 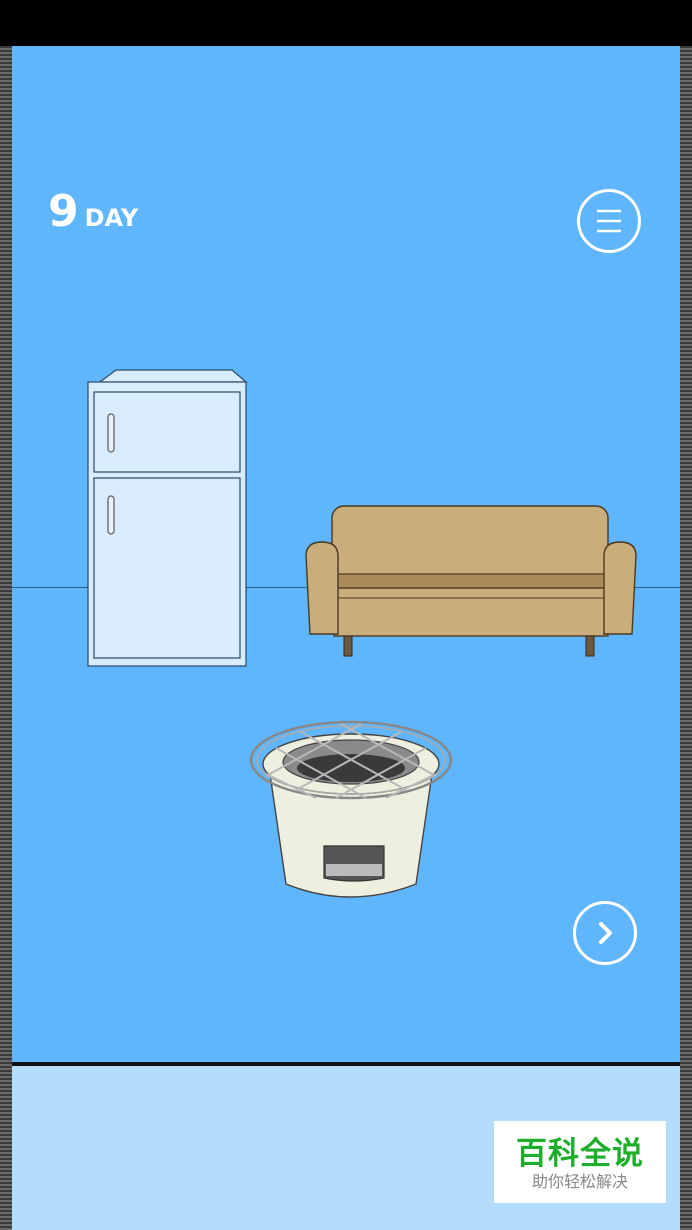 I want to click on watermark-subtitle: 助你轻松解决, so click(x=579, y=1181).